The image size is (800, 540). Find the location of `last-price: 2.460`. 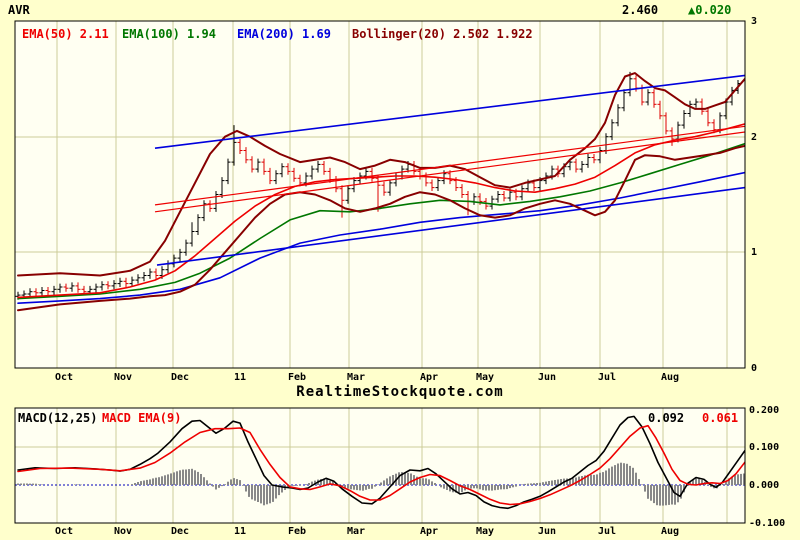

last-price: 2.460 is located at coordinates (640, 10).